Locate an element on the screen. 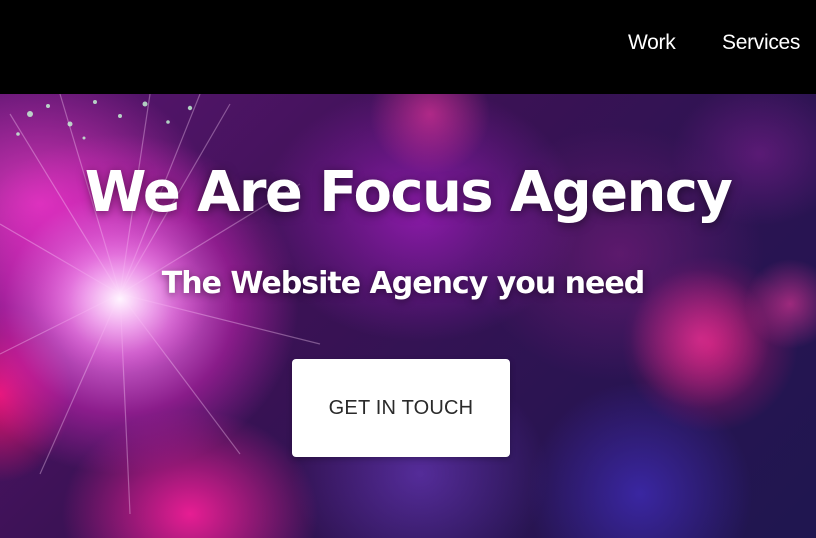 The width and height of the screenshot is (816, 538). nav-link-services: Services is located at coordinates (761, 43).